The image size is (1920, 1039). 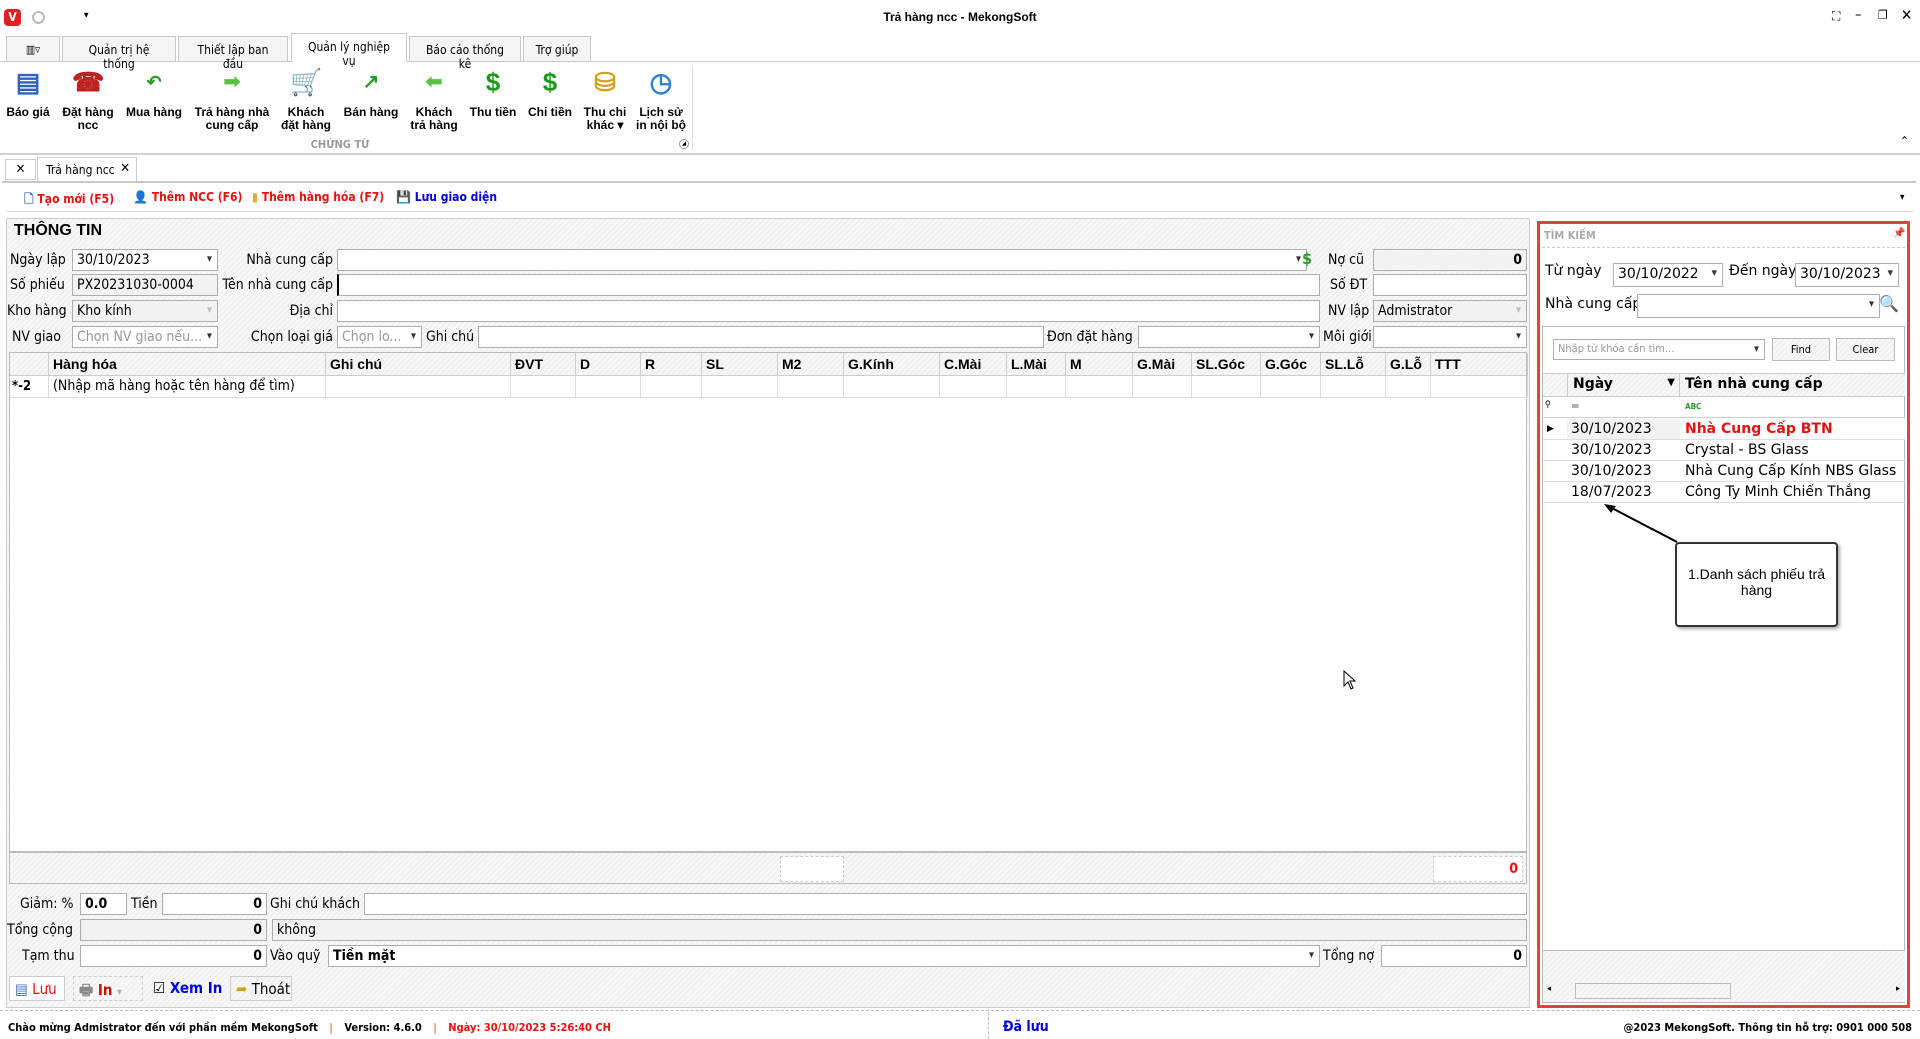 I want to click on sort-dropdown-icon: ▼, so click(x=1671, y=382).